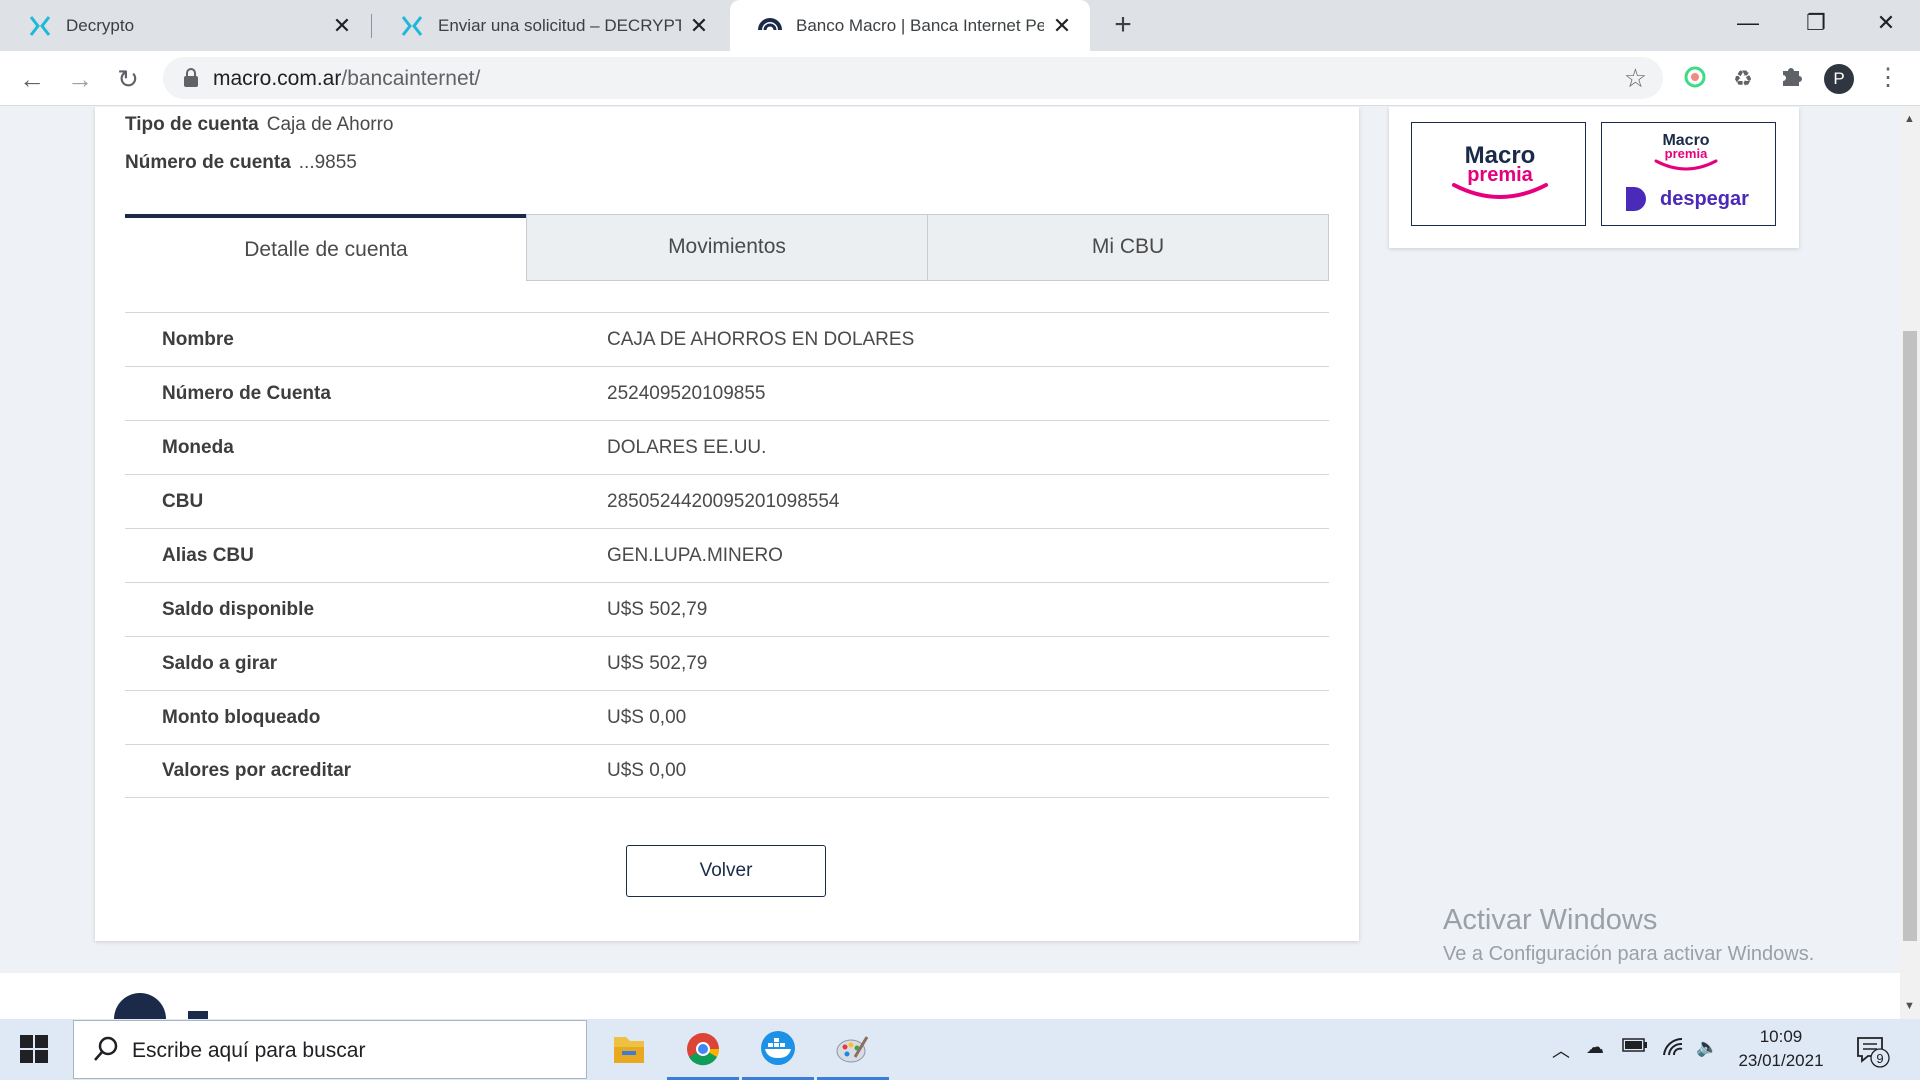 The height and width of the screenshot is (1080, 1920). What do you see at coordinates (723, 501) in the screenshot?
I see `row-value: 2850524420095201098554` at bounding box center [723, 501].